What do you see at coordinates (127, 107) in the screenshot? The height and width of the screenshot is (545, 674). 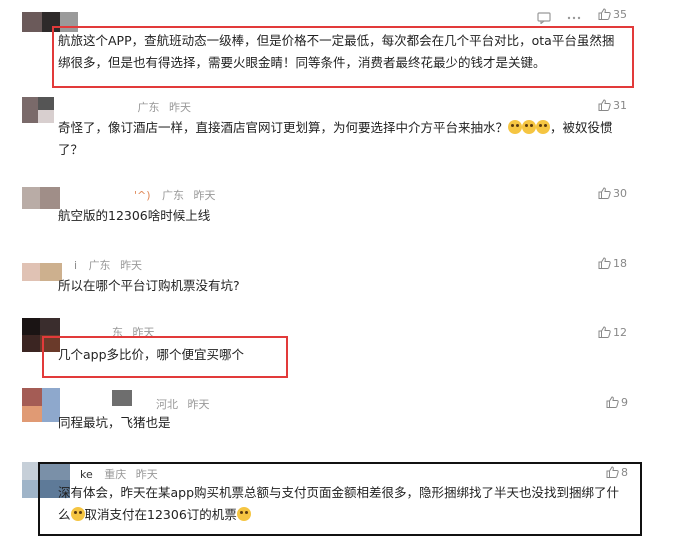 I see `comment-meta: 广东 昨天` at bounding box center [127, 107].